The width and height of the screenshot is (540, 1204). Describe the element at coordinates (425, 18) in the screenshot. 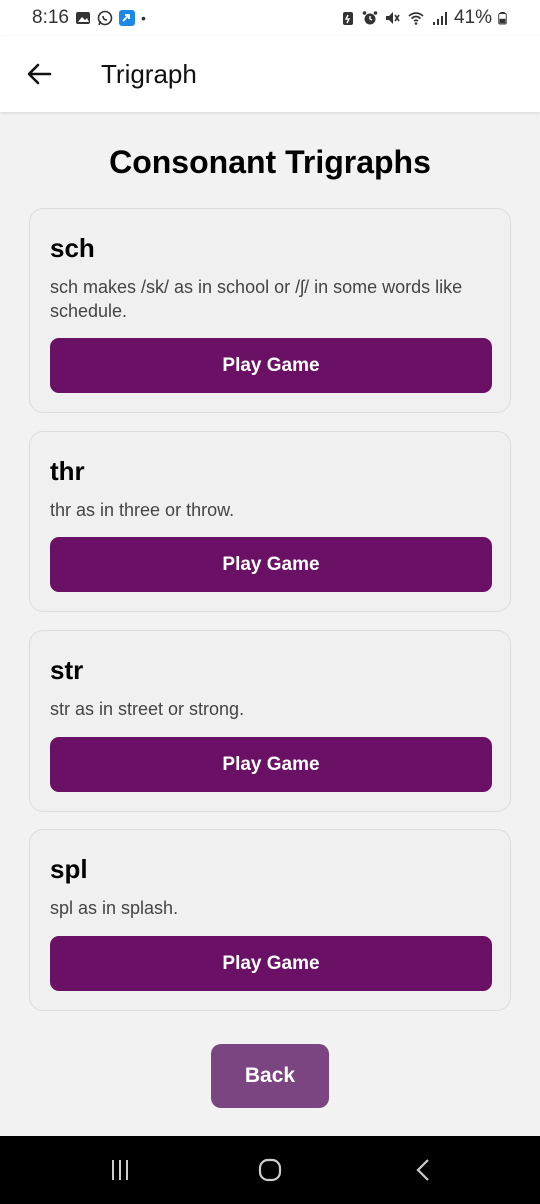

I see `status-right: 41%` at that location.